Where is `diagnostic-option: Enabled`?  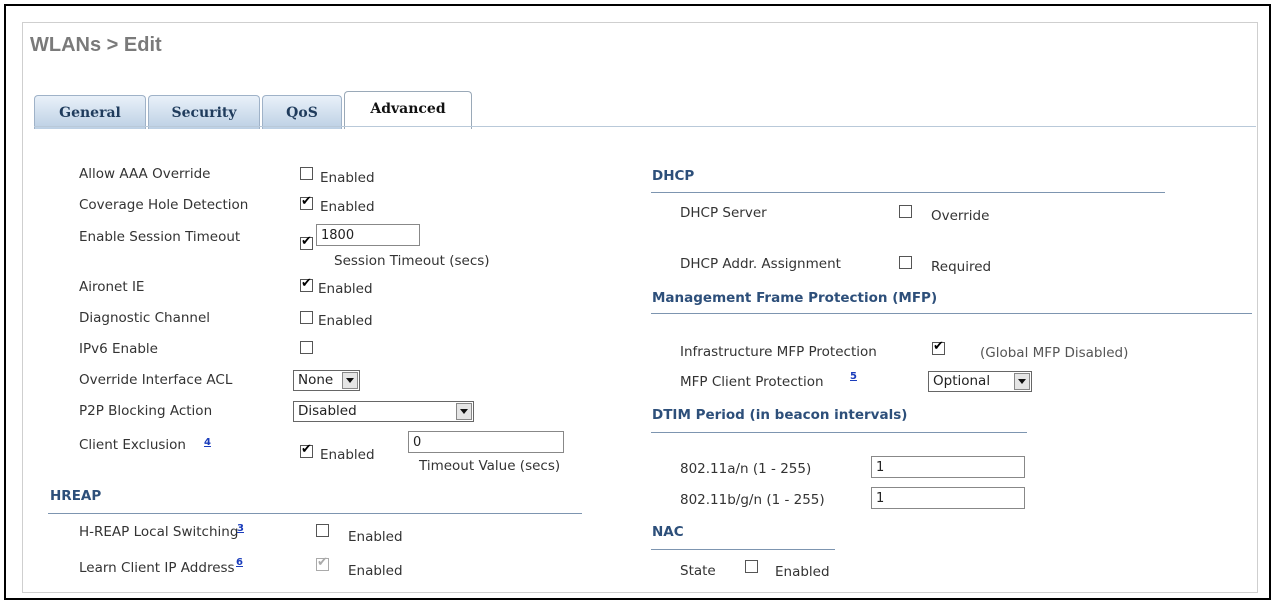
diagnostic-option: Enabled is located at coordinates (345, 321).